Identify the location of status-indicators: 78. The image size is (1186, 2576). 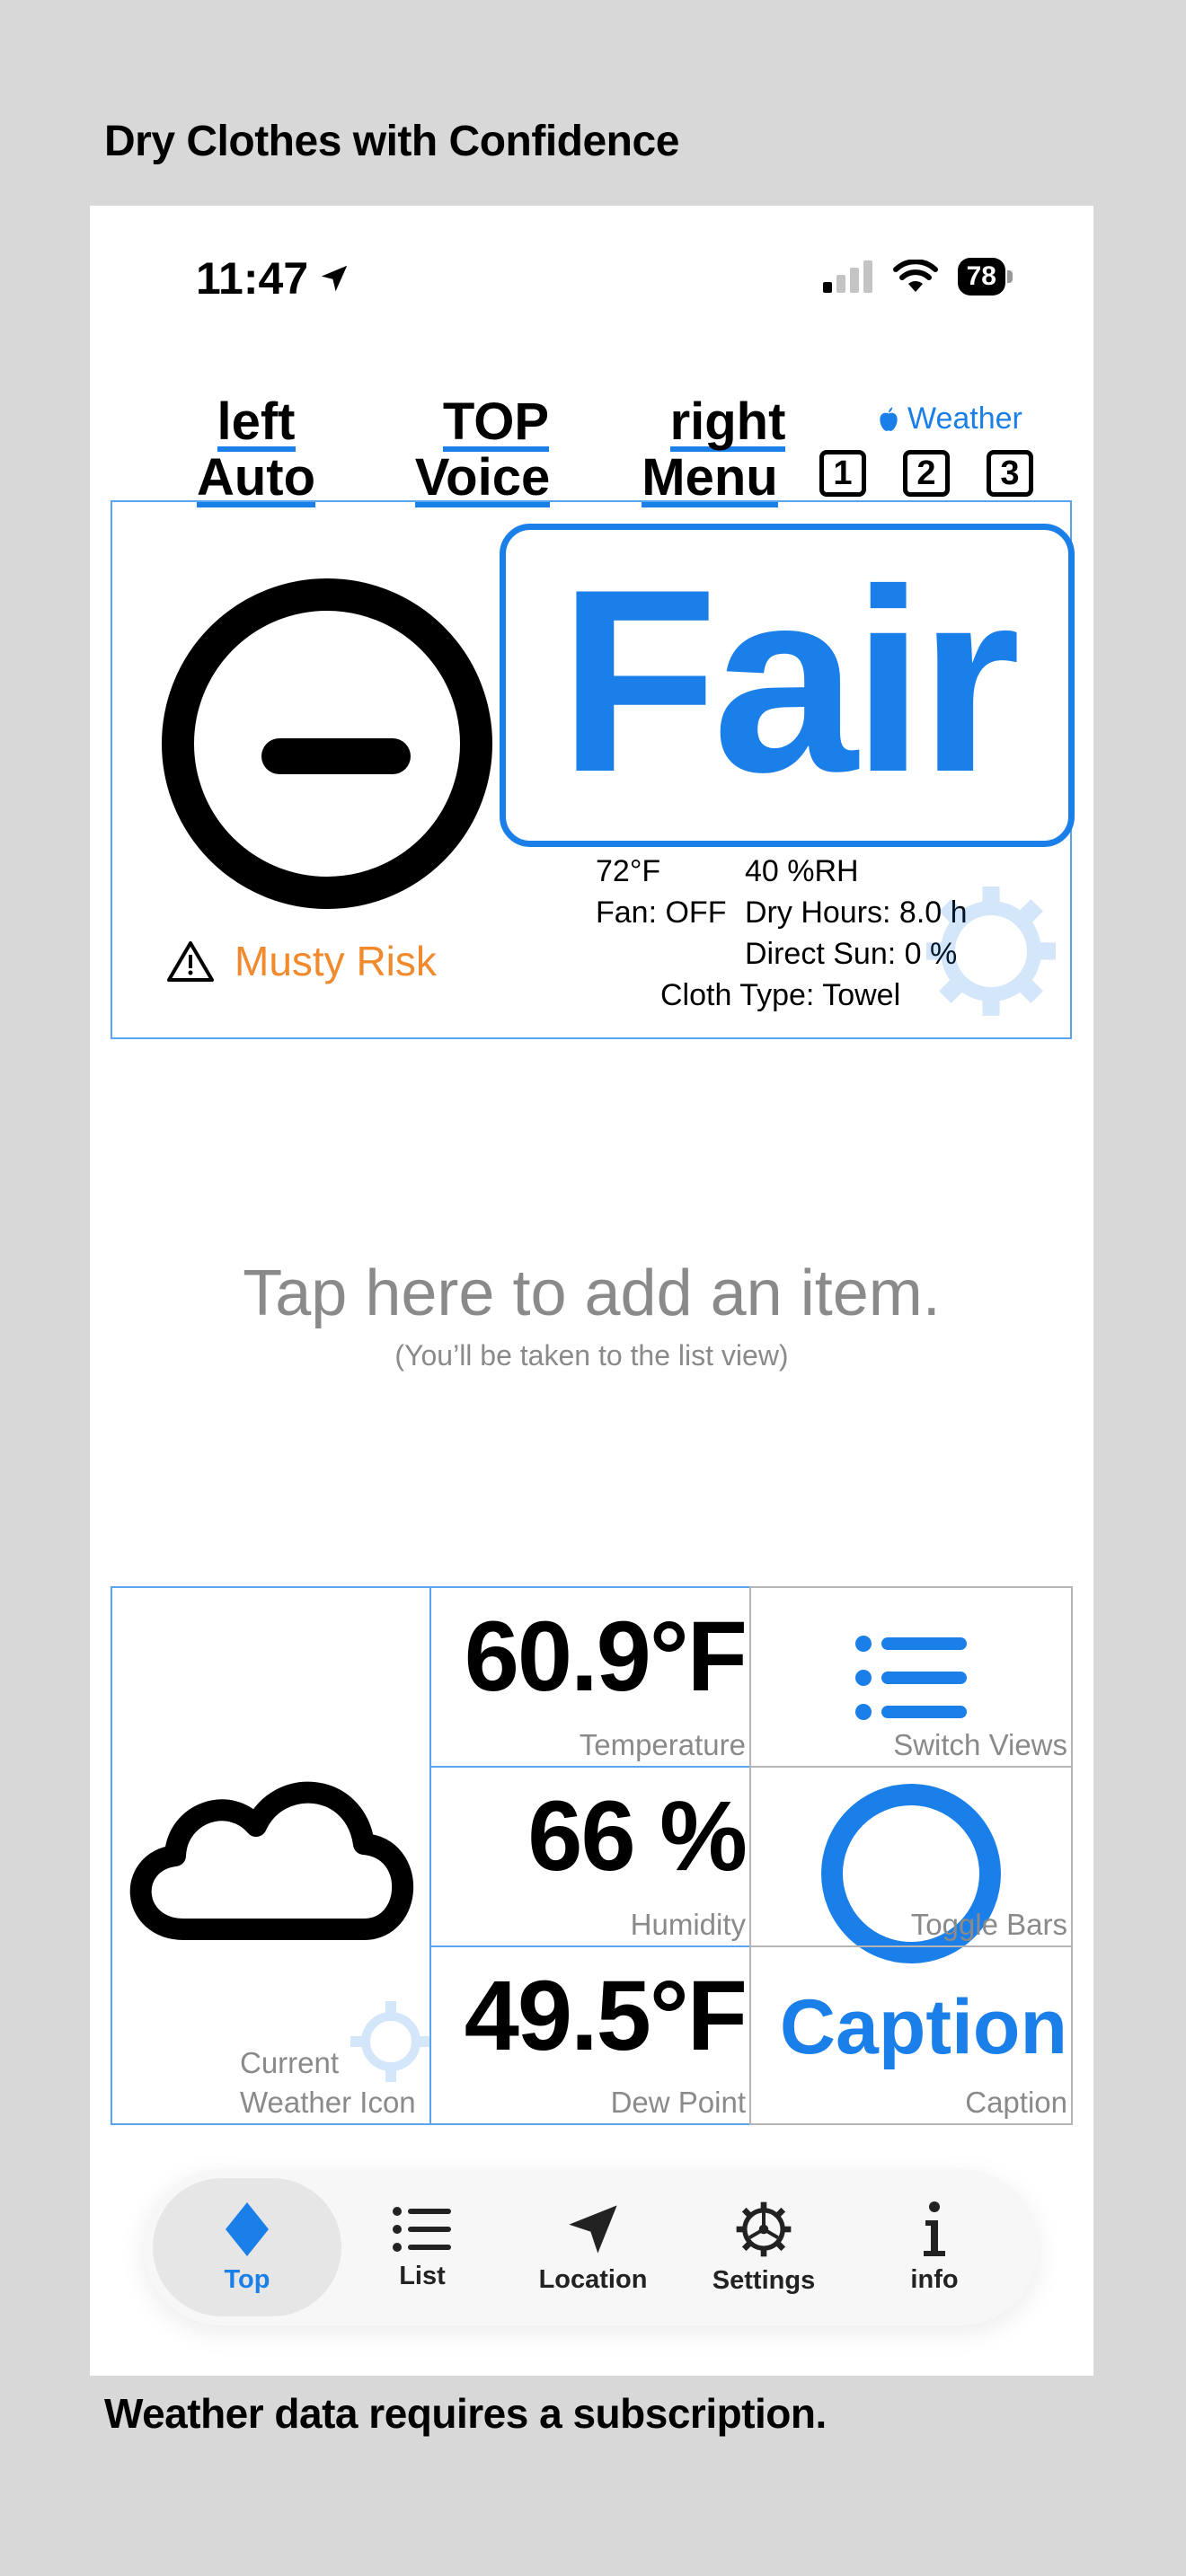
(917, 277).